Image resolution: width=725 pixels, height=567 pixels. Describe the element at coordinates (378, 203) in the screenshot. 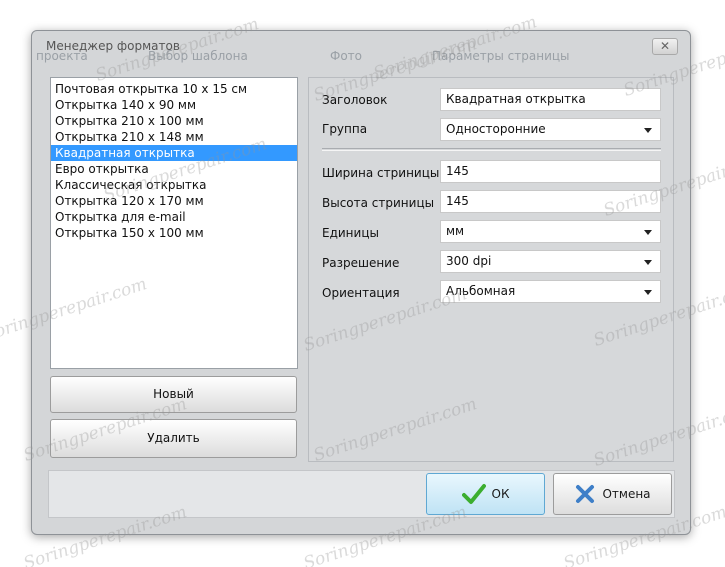

I see `height-label: Высота стриницы` at that location.